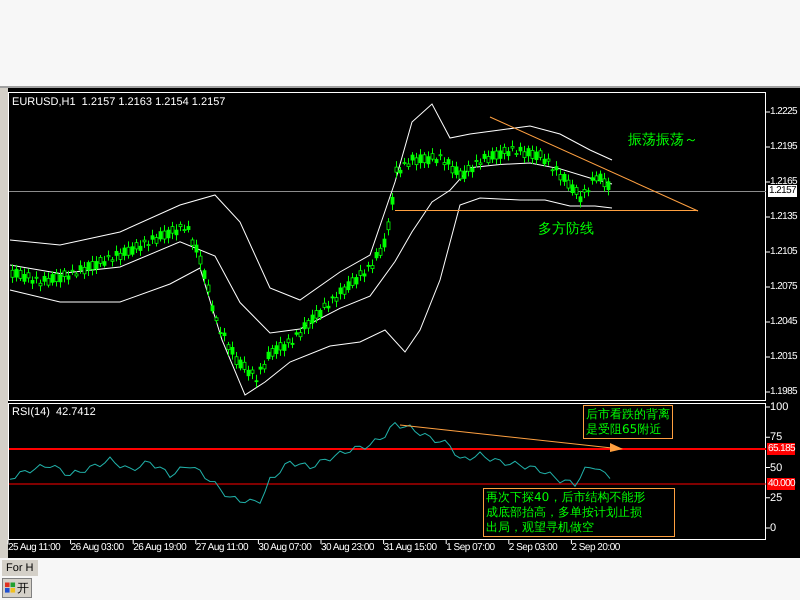  What do you see at coordinates (566, 229) in the screenshot?
I see `chart-annotation: 多方防线` at bounding box center [566, 229].